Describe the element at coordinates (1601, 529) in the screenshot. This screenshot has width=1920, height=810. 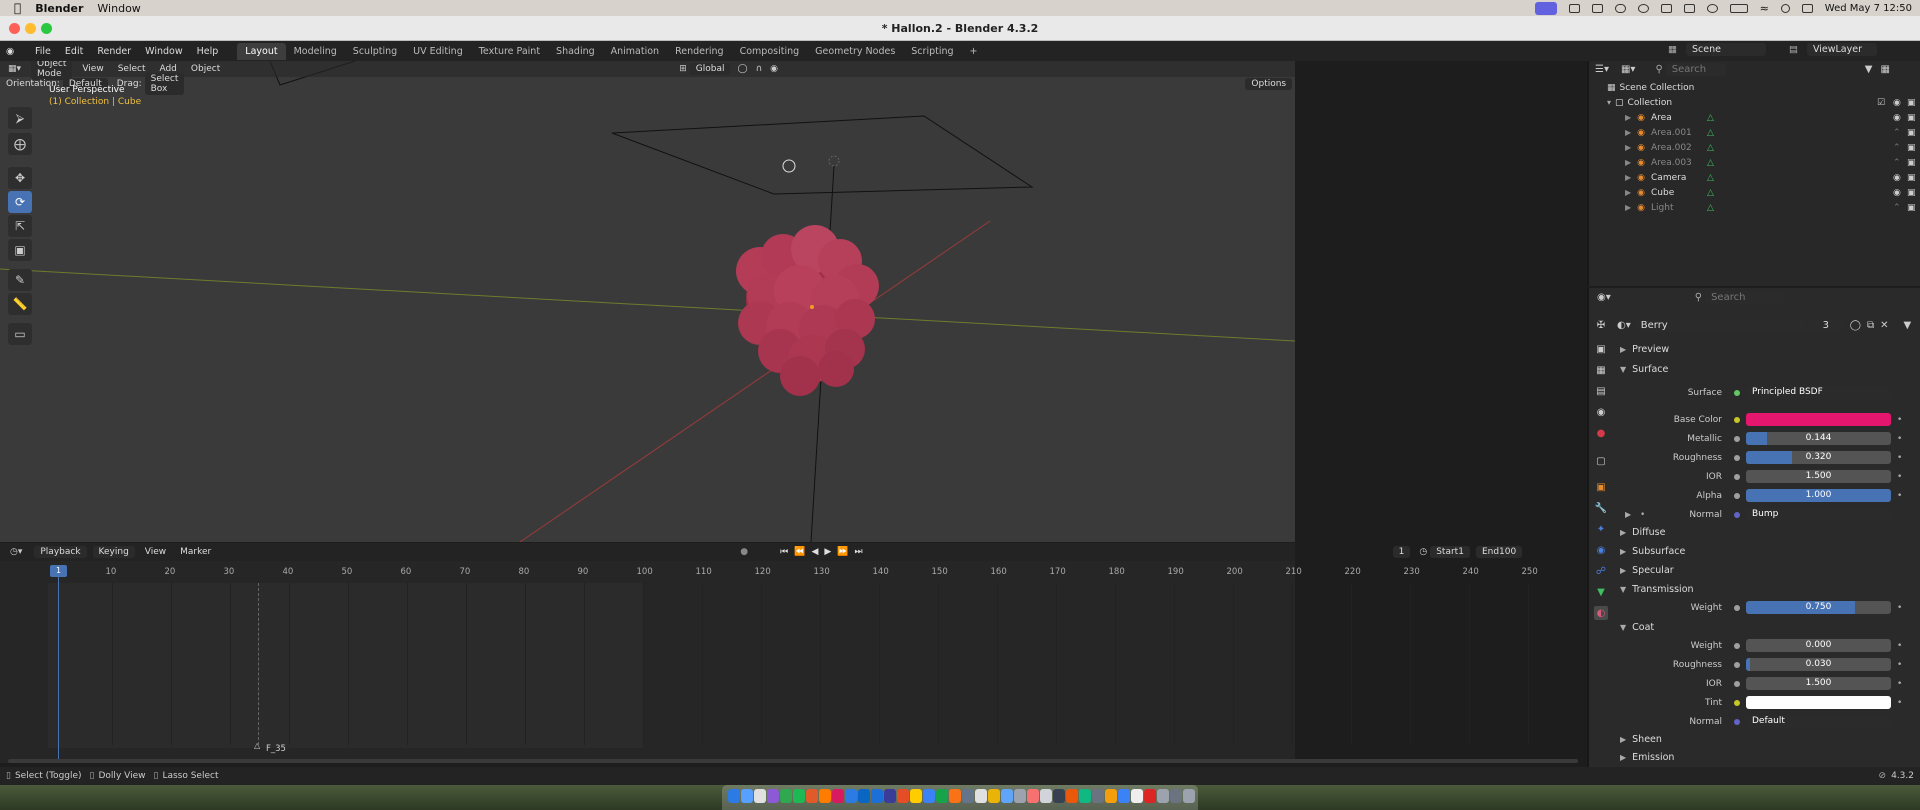
I see `particles-tab-icon: ✦` at that location.